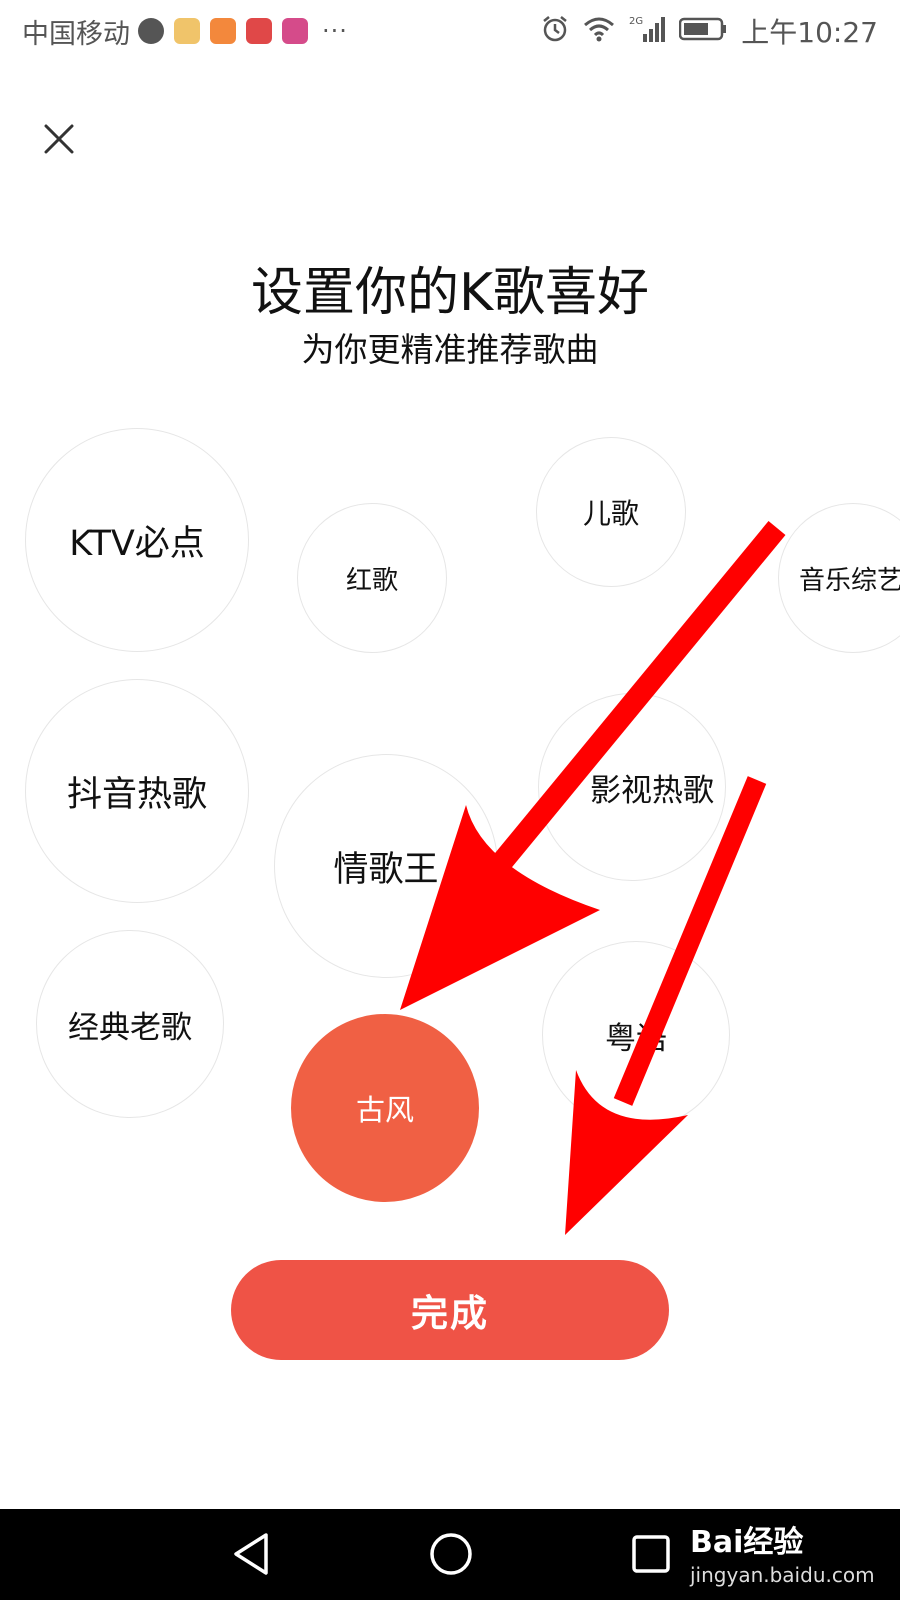 This screenshot has height=1600, width=900. I want to click on genre-label: 情歌王, so click(386, 869).